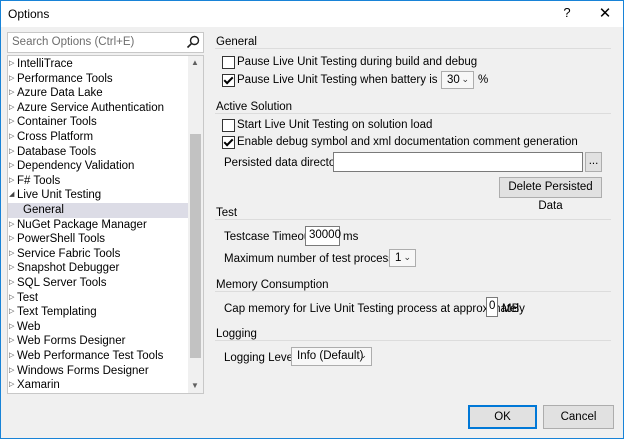 This screenshot has height=439, width=624. Describe the element at coordinates (82, 224) in the screenshot. I see `tree-item-label: NuGet Package Manager` at that location.